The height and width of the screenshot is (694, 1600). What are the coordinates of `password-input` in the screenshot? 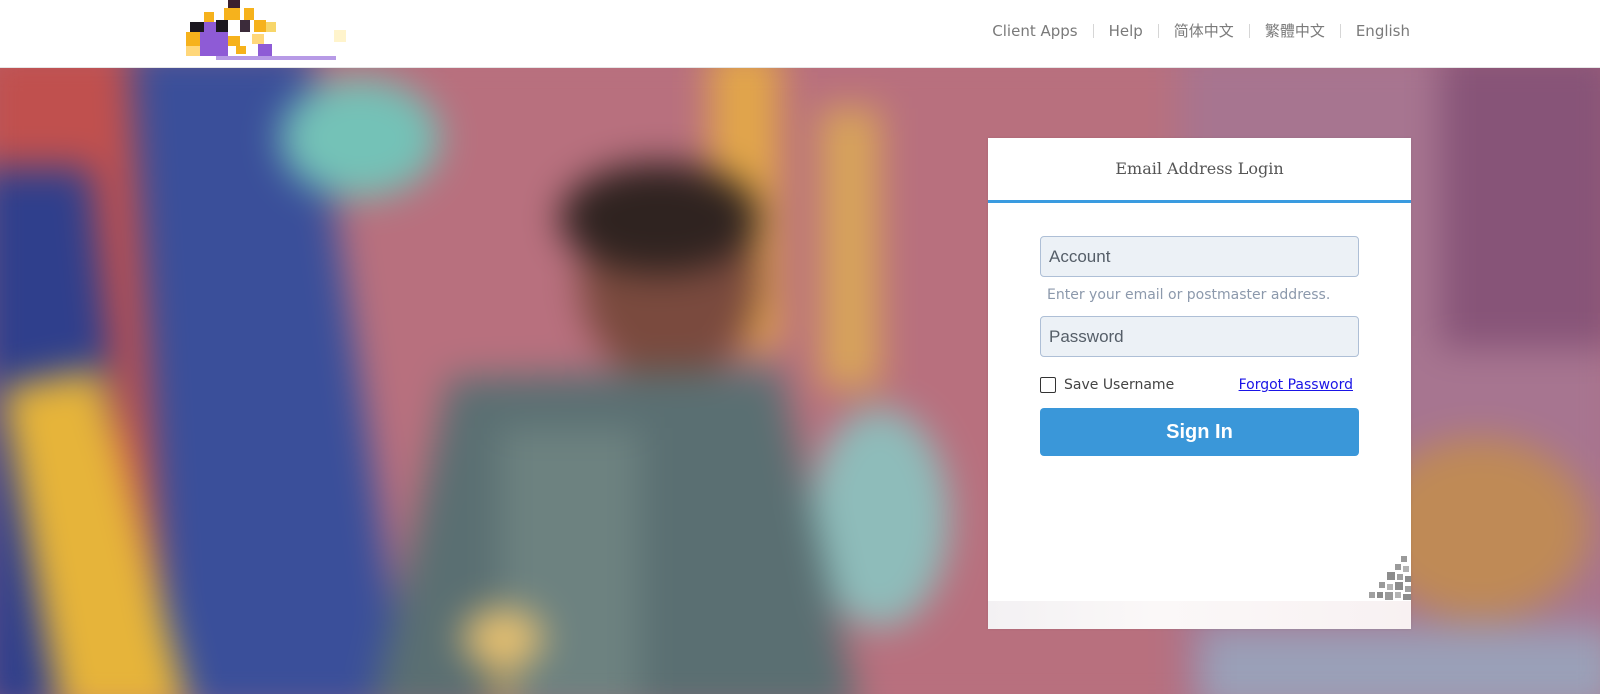 It's located at (1199, 336).